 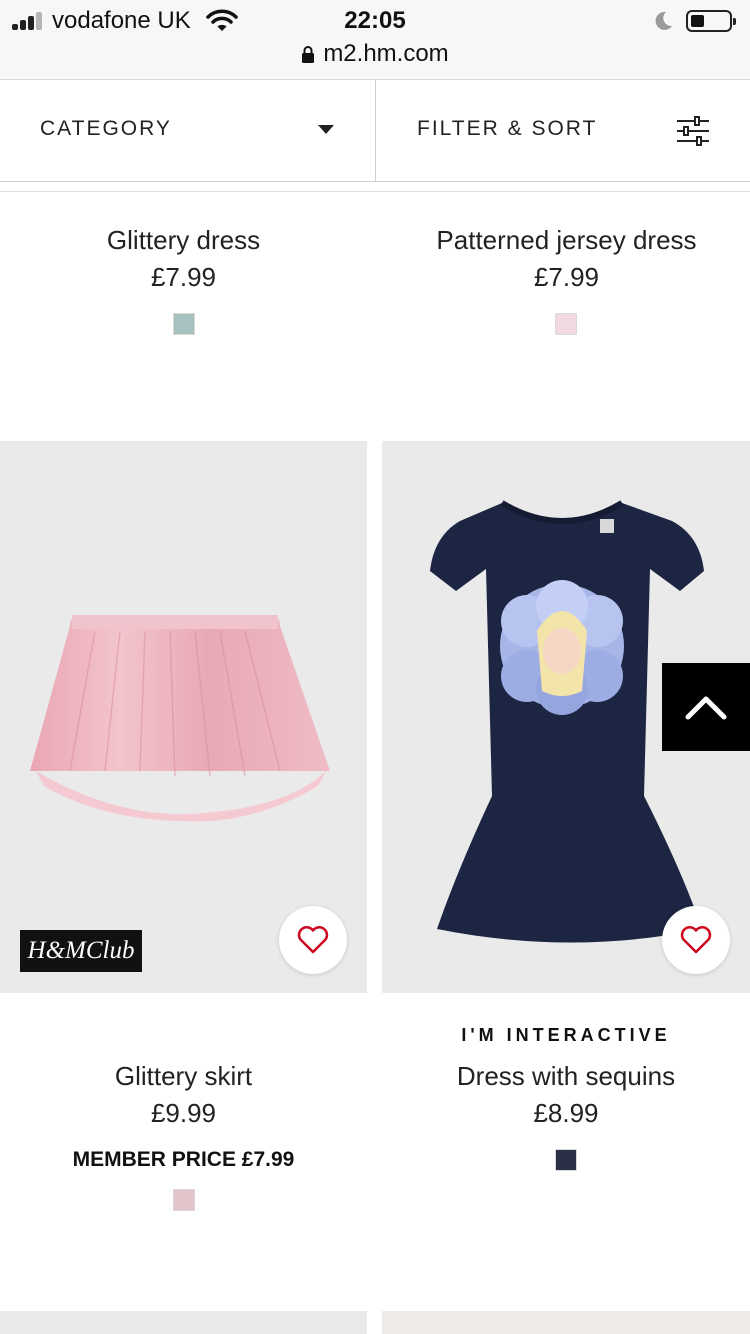 I want to click on chevron-down-icon, so click(x=326, y=129).